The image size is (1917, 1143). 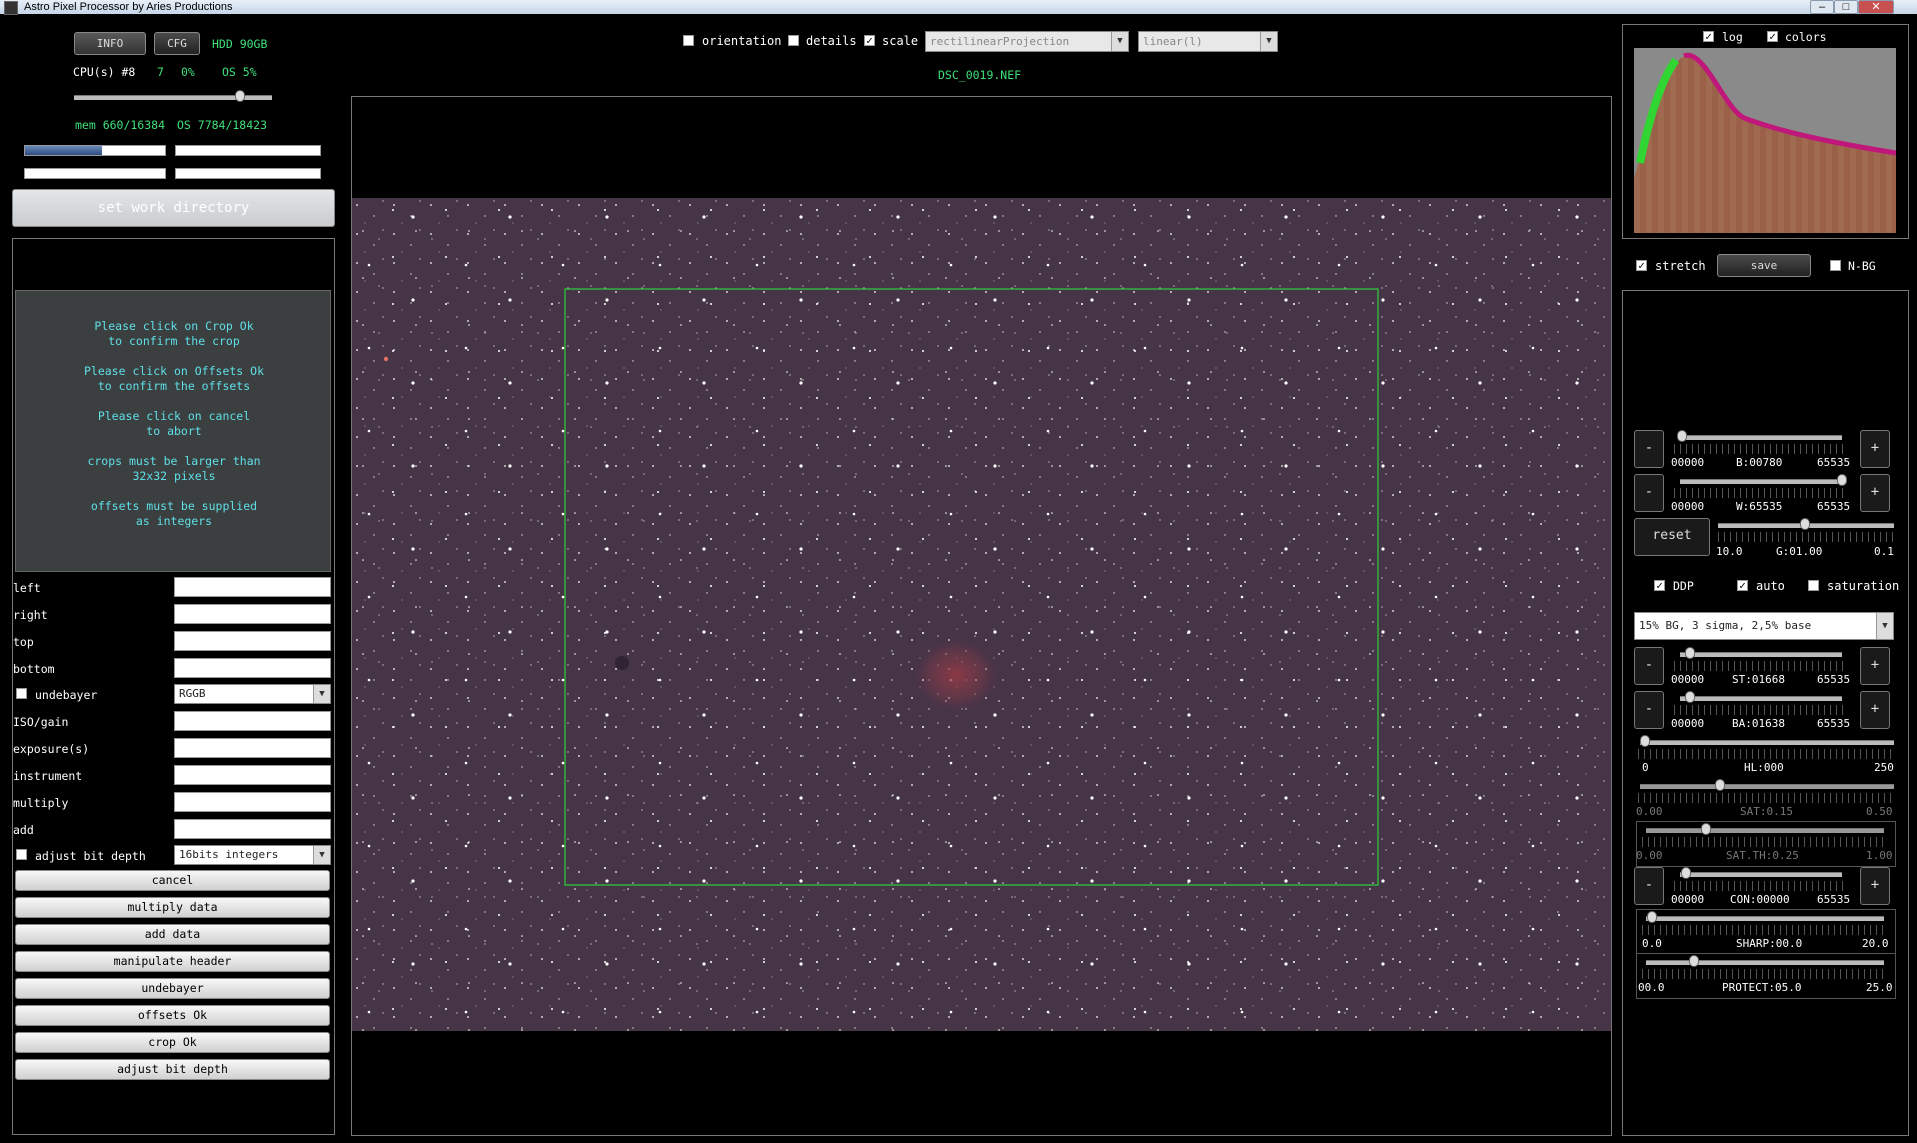 I want to click on close-button: ✕, so click(x=1876, y=7).